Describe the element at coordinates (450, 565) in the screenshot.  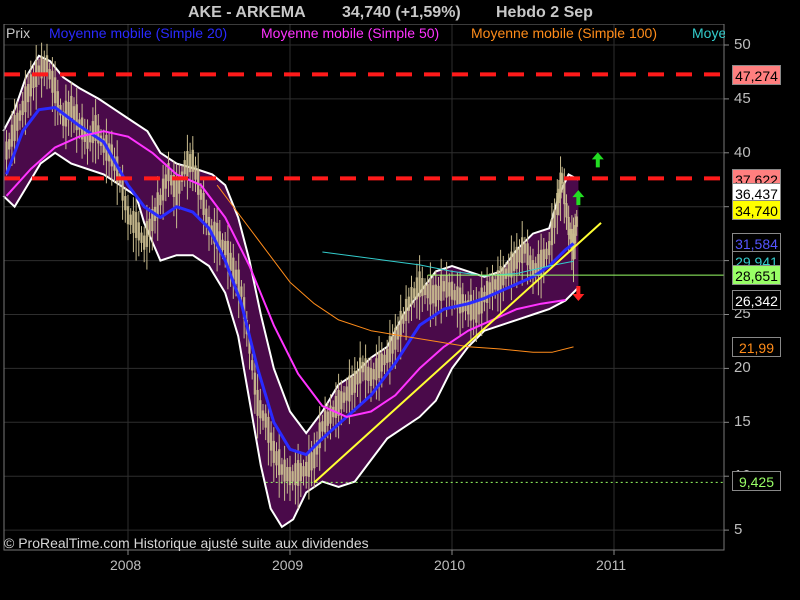
I see `x-tick-label: 2010` at that location.